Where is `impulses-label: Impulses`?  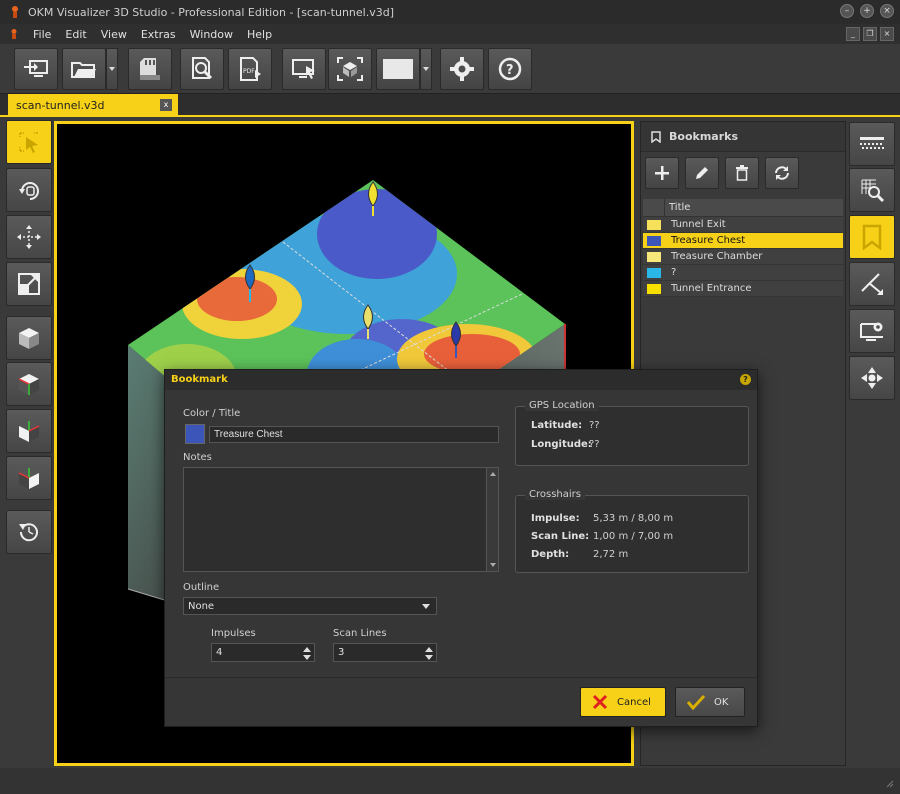
impulses-label: Impulses is located at coordinates (233, 633).